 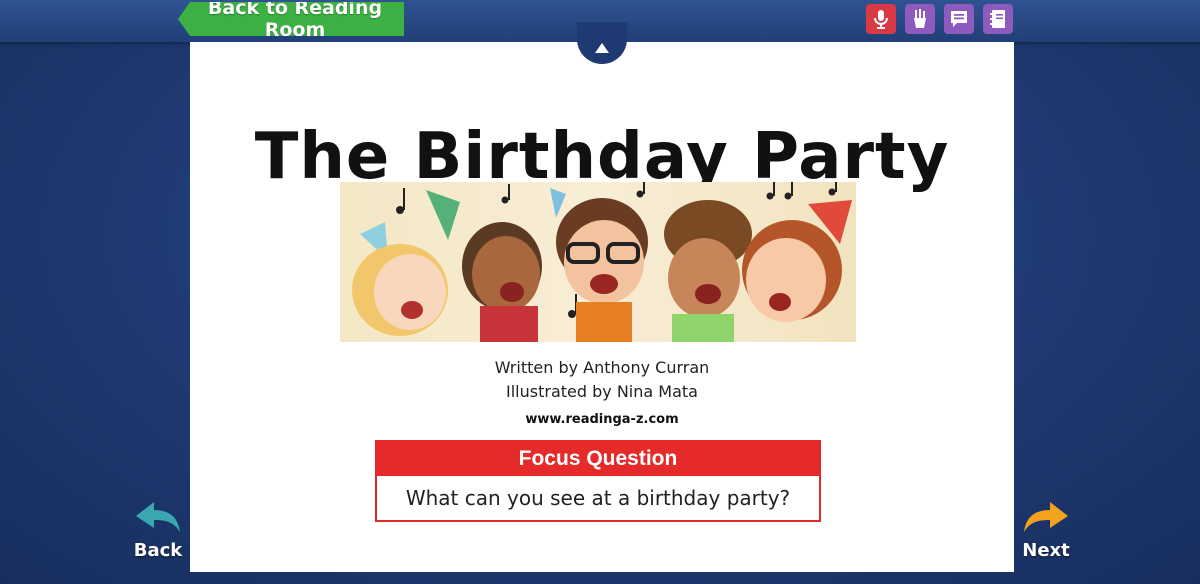 I want to click on microphone-icon, so click(x=881, y=19).